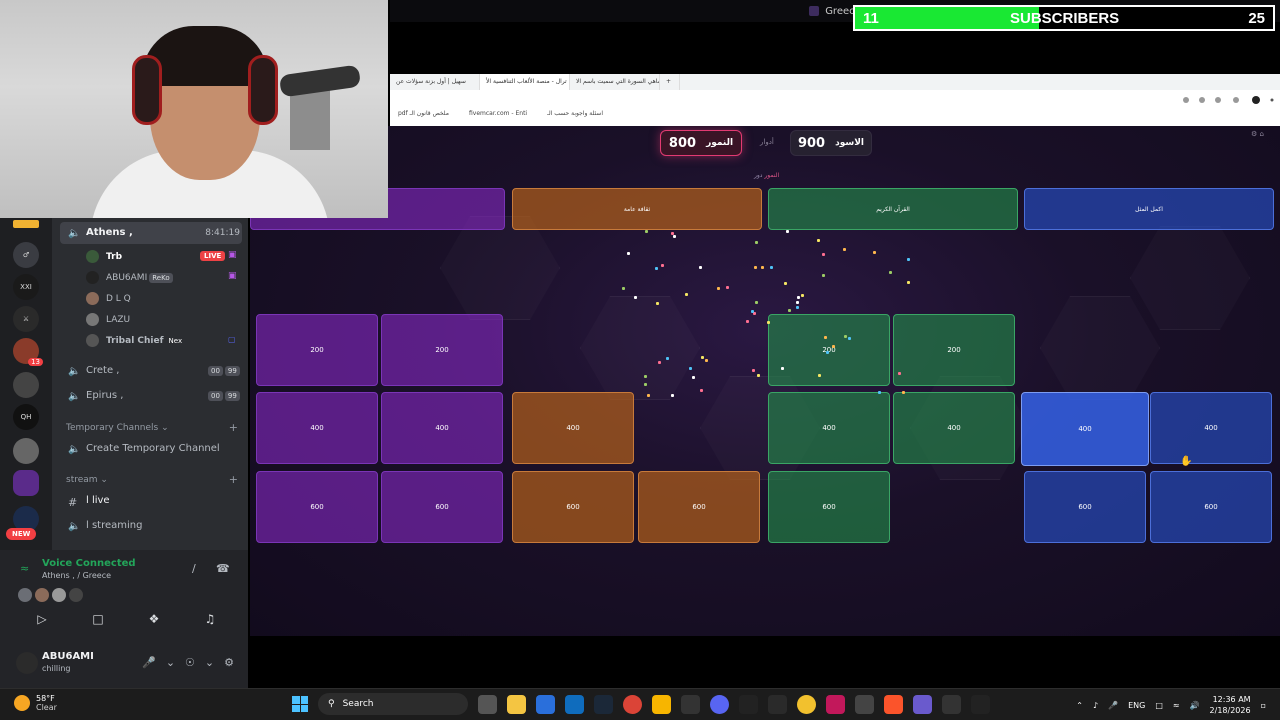  What do you see at coordinates (1257, 134) in the screenshot?
I see `settings-icon: ⚙ ⌂` at bounding box center [1257, 134].